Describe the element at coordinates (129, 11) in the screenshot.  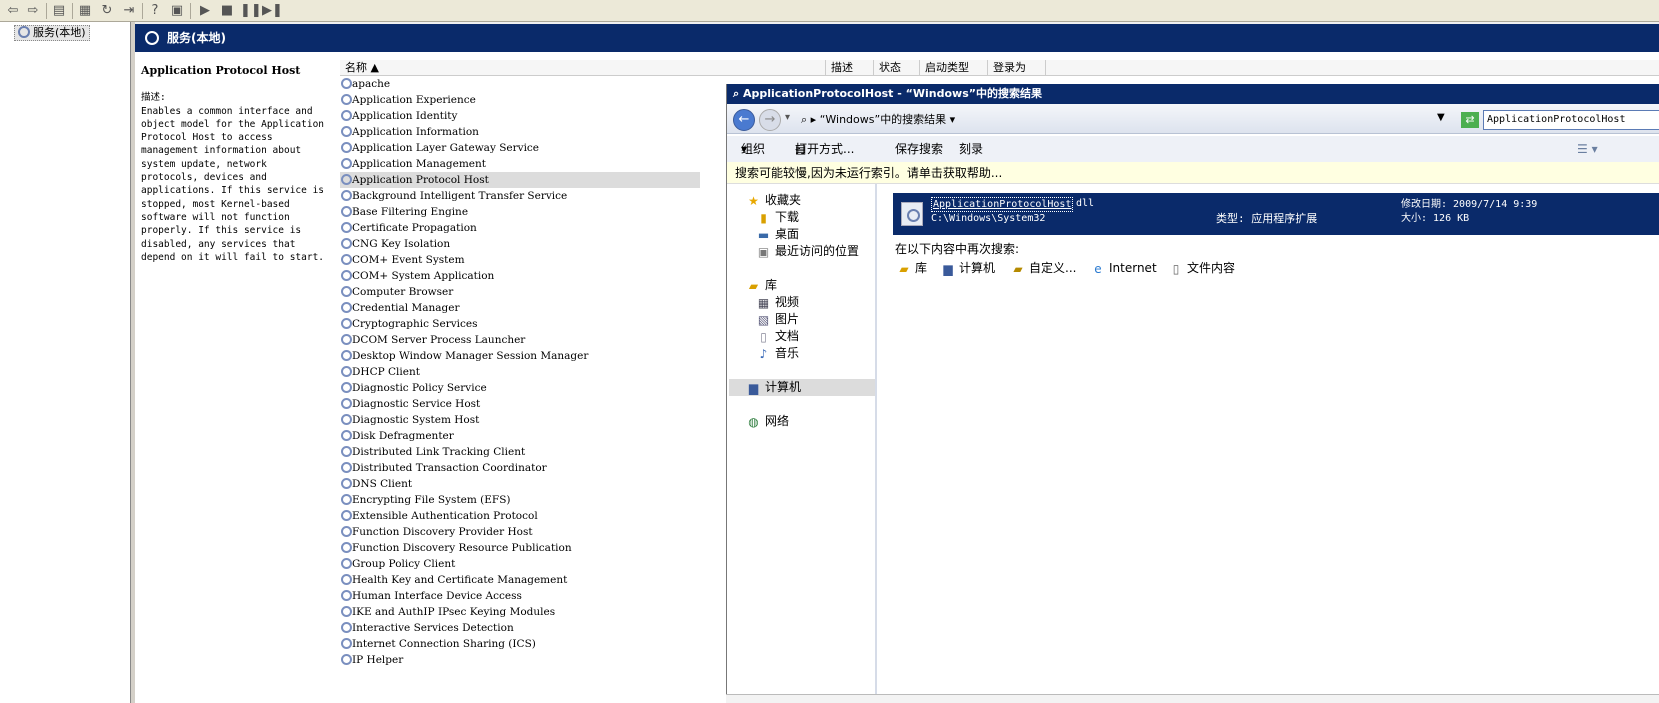
I see `export-list-icon: ⇥` at that location.